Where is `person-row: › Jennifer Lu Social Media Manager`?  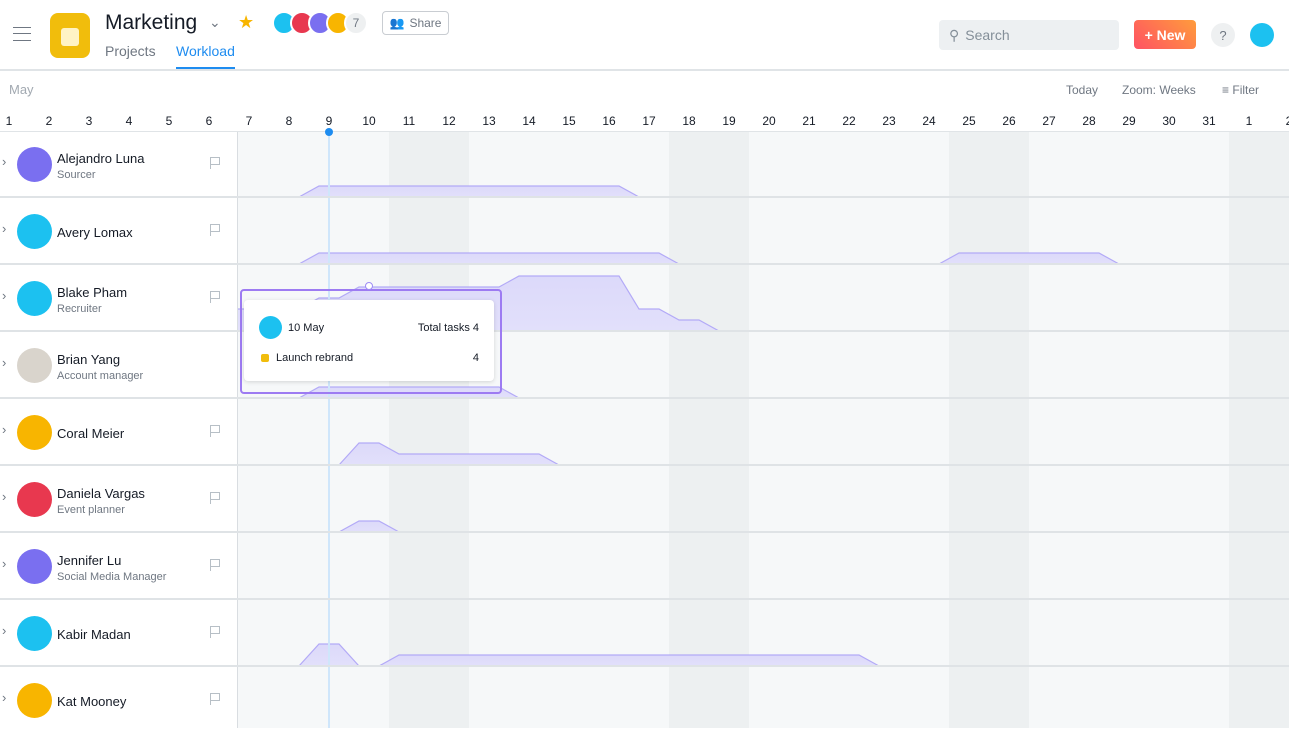 person-row: › Jennifer Lu Social Media Manager is located at coordinates (119, 567).